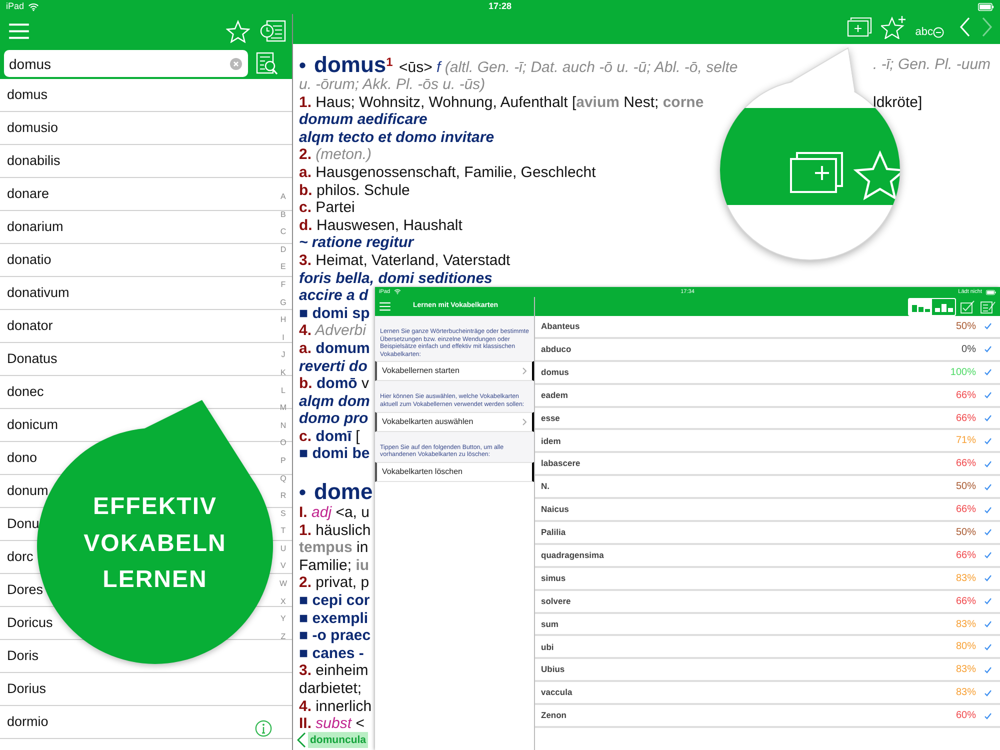  Describe the element at coordinates (30, 623) in the screenshot. I see `list-item: Doricus` at that location.